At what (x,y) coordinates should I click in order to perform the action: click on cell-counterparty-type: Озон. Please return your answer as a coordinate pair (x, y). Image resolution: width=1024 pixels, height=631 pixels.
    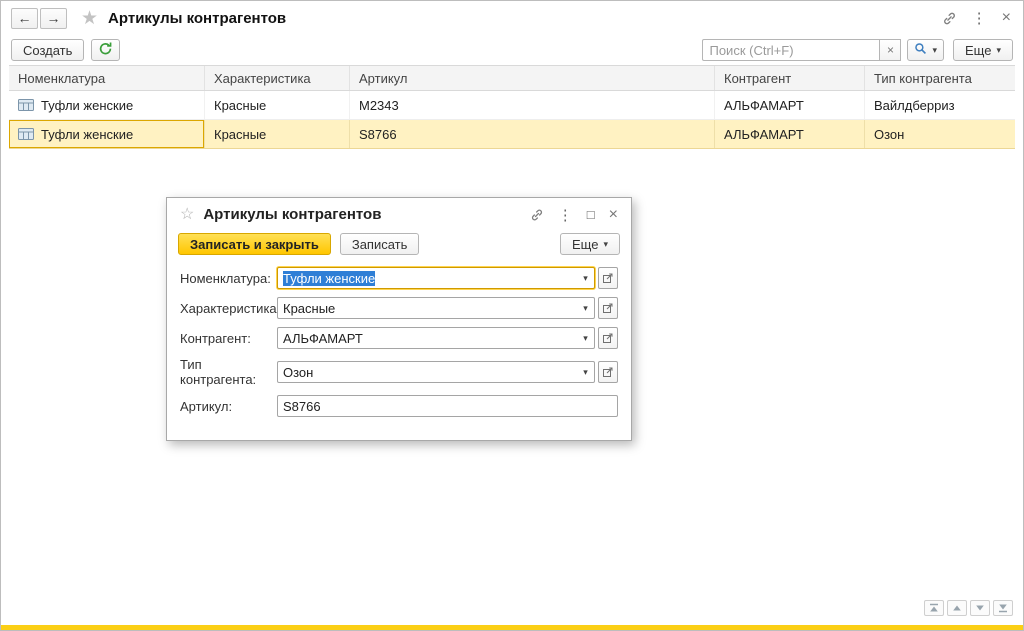
    Looking at the image, I should click on (940, 134).